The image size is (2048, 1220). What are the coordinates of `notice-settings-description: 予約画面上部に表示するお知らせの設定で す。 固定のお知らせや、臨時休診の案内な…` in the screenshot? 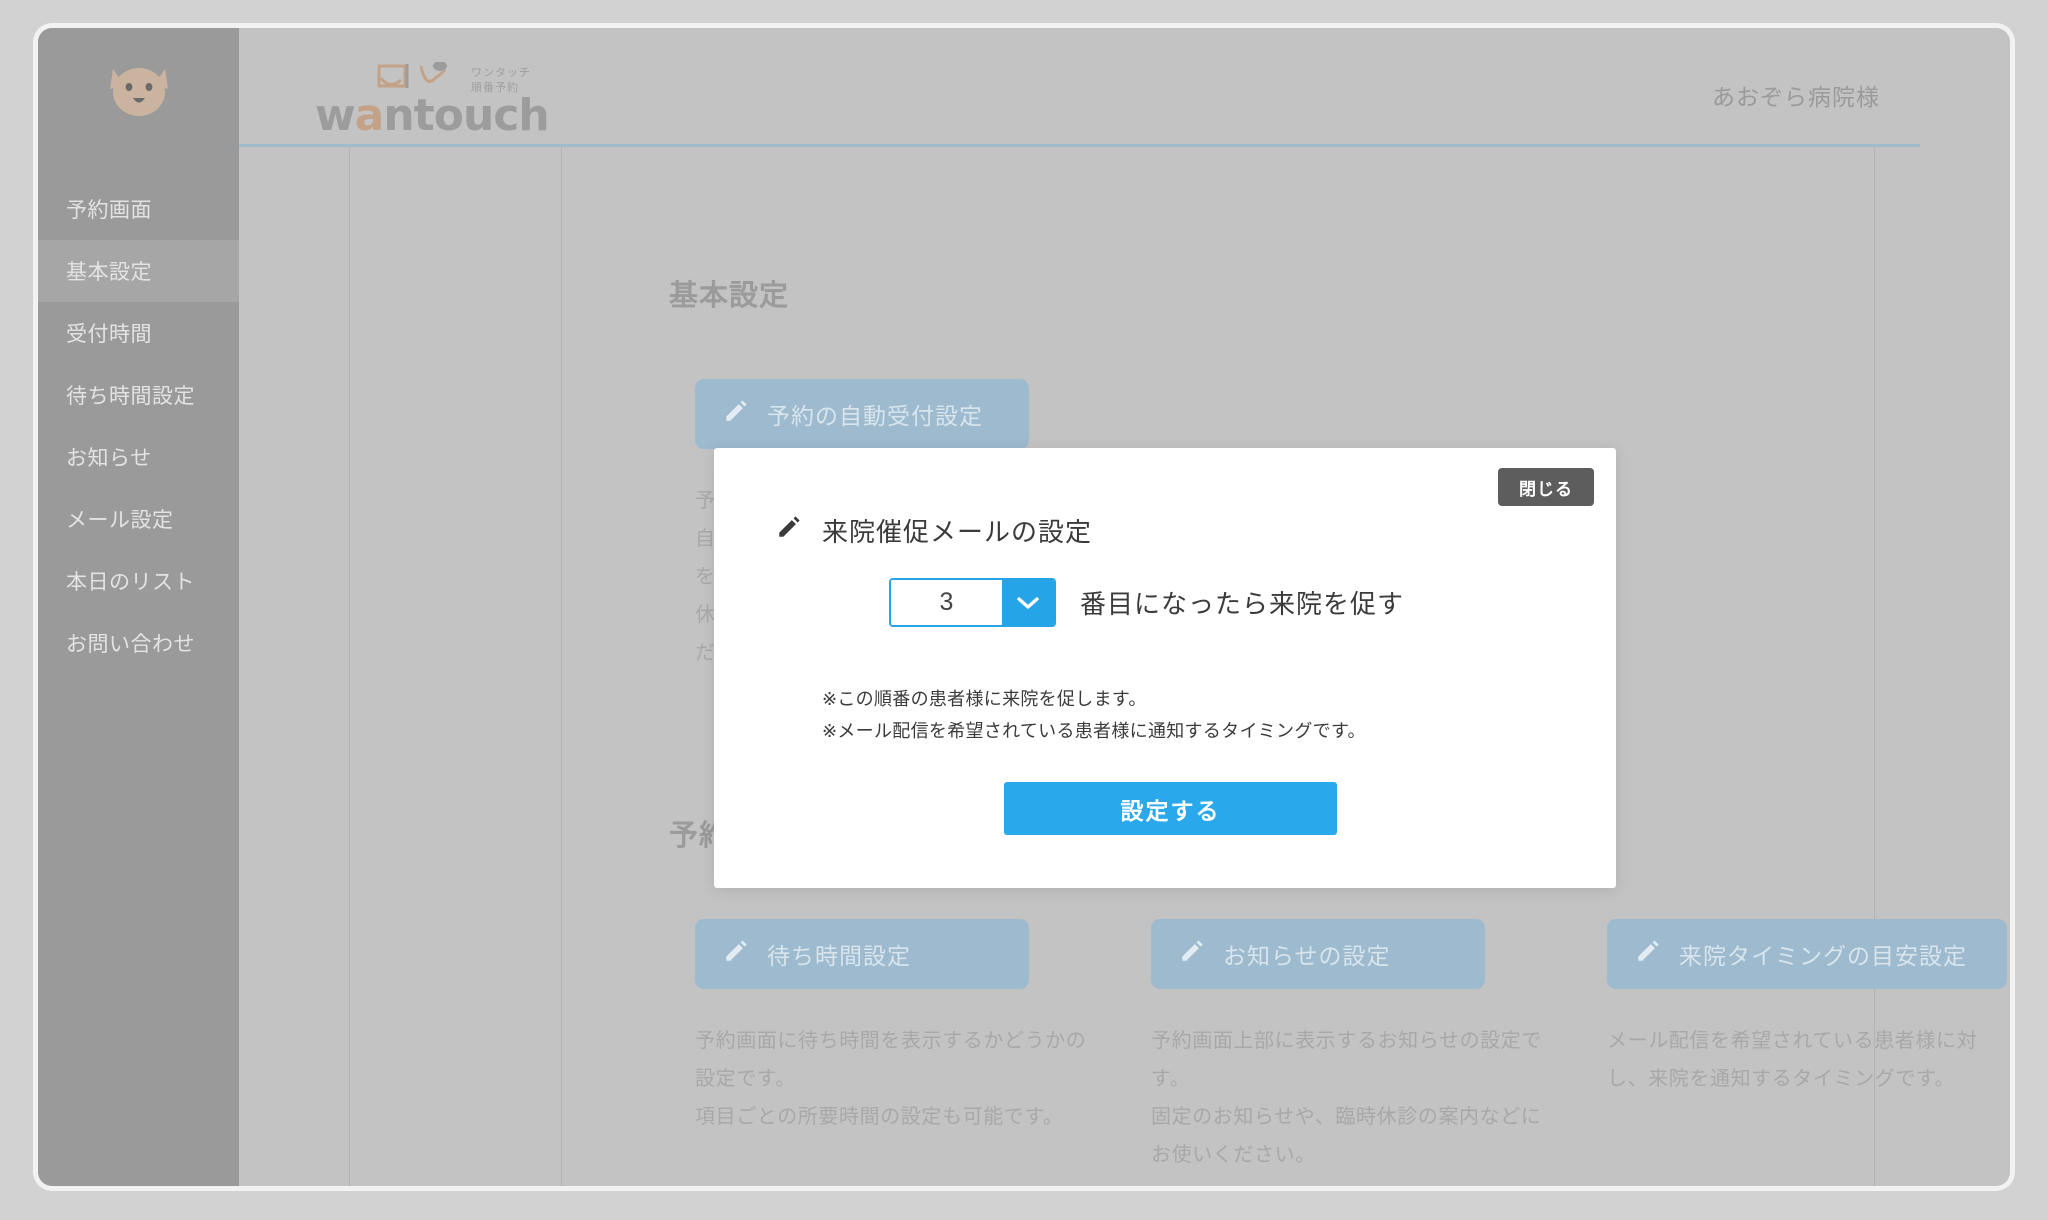 It's located at (1346, 1098).